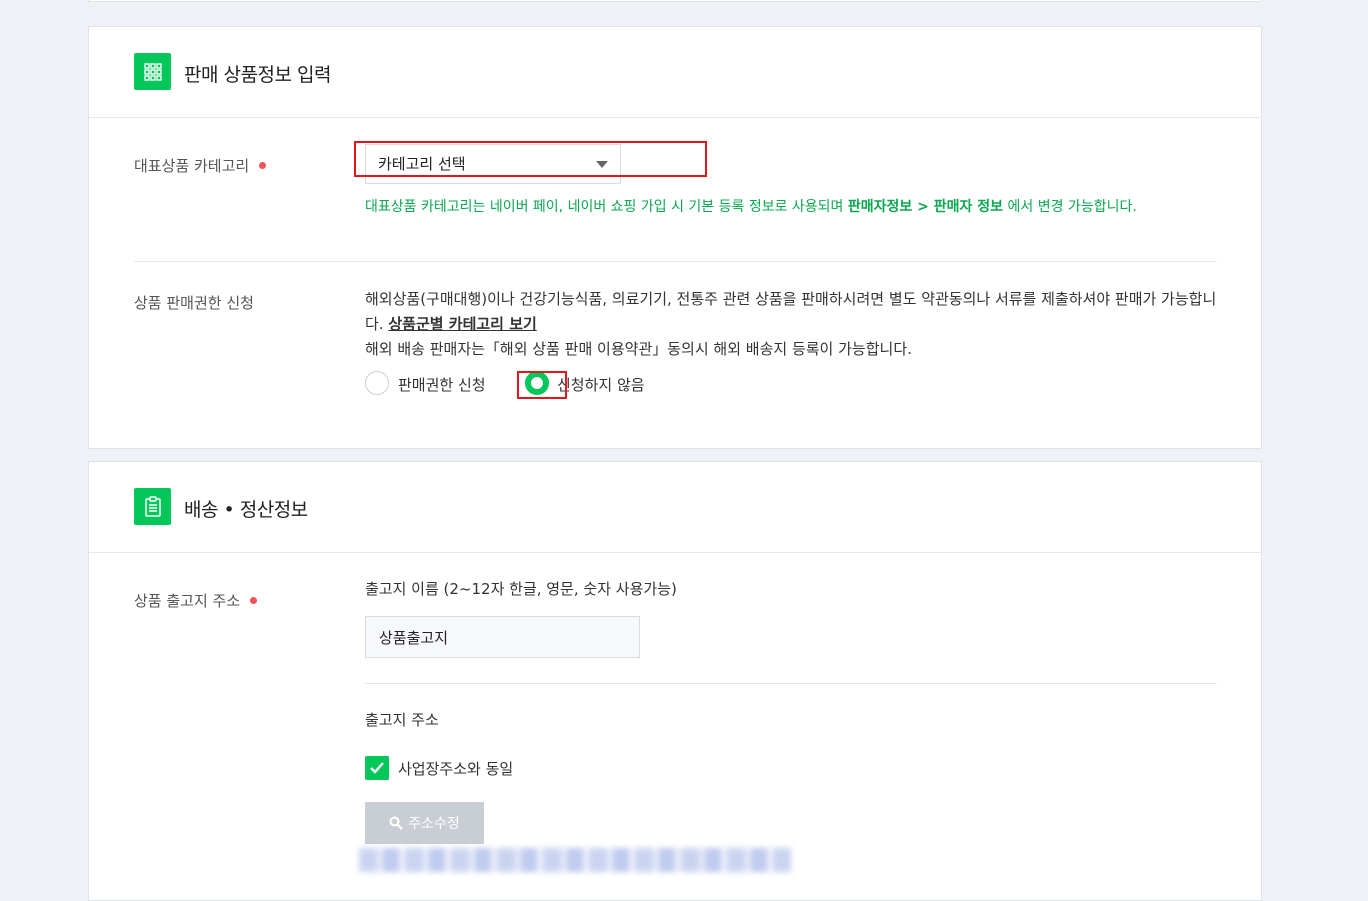 The height and width of the screenshot is (901, 1368). Describe the element at coordinates (187, 601) in the screenshot. I see `warehouse-label-text: 상품 출고지 주소` at that location.